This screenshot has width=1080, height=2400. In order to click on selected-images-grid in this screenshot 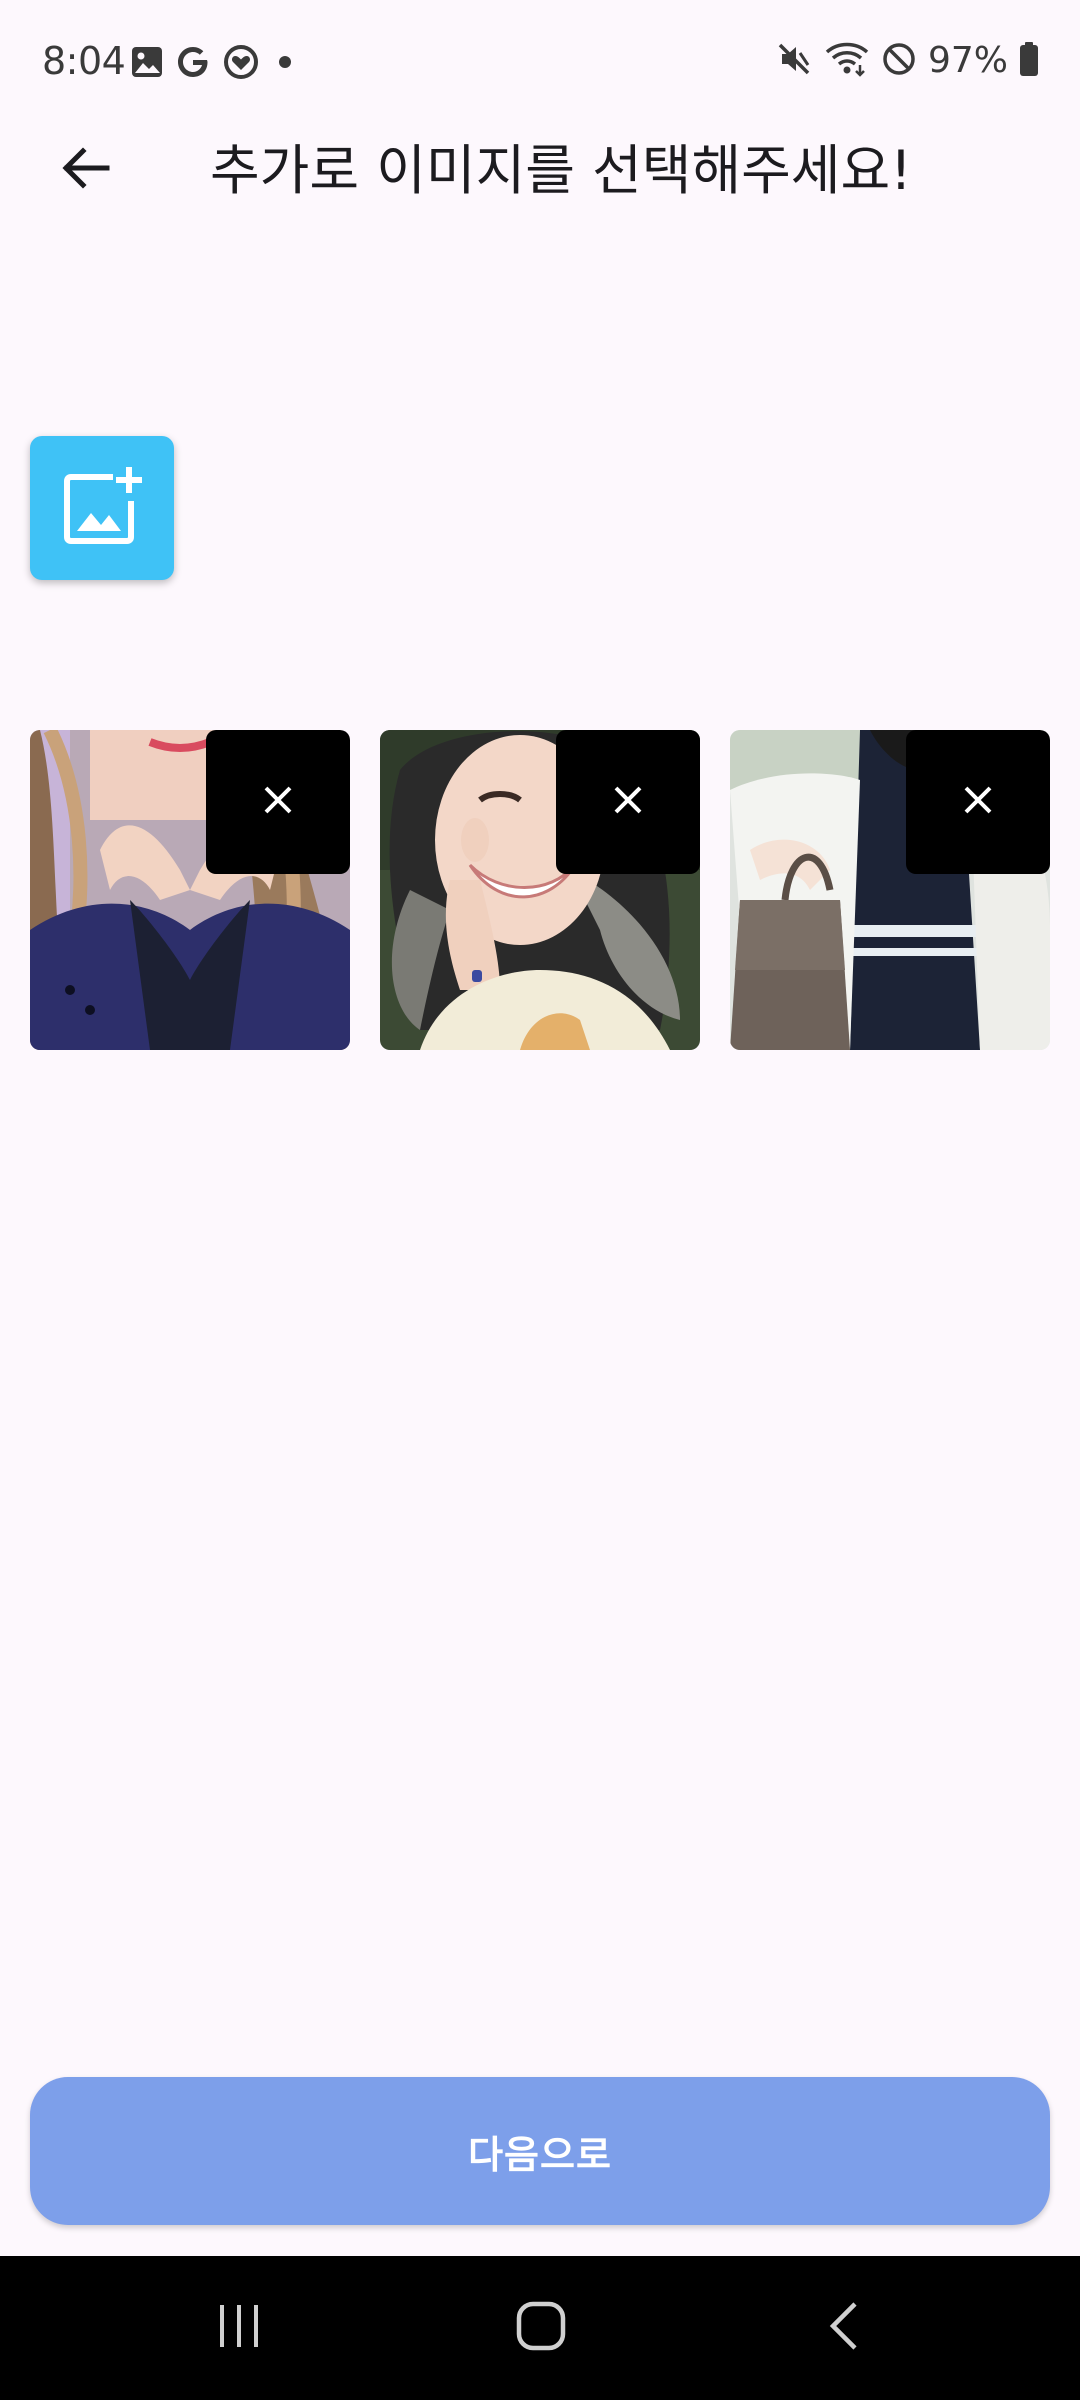, I will do `click(540, 890)`.